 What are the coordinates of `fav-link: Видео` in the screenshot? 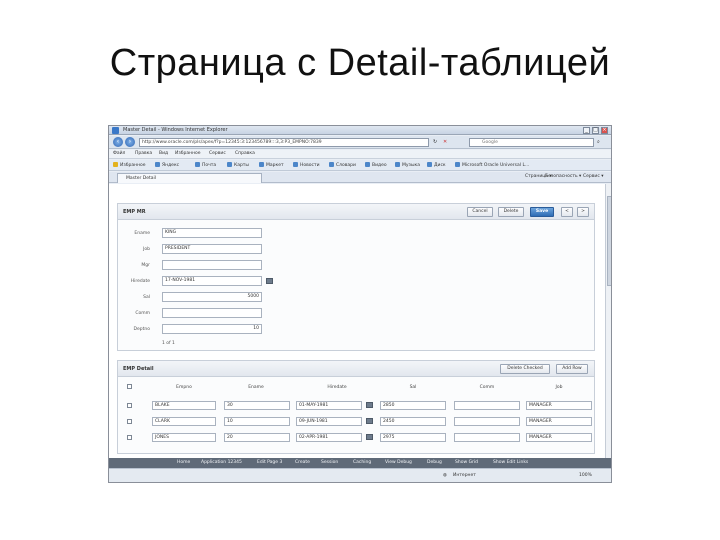 It's located at (376, 165).